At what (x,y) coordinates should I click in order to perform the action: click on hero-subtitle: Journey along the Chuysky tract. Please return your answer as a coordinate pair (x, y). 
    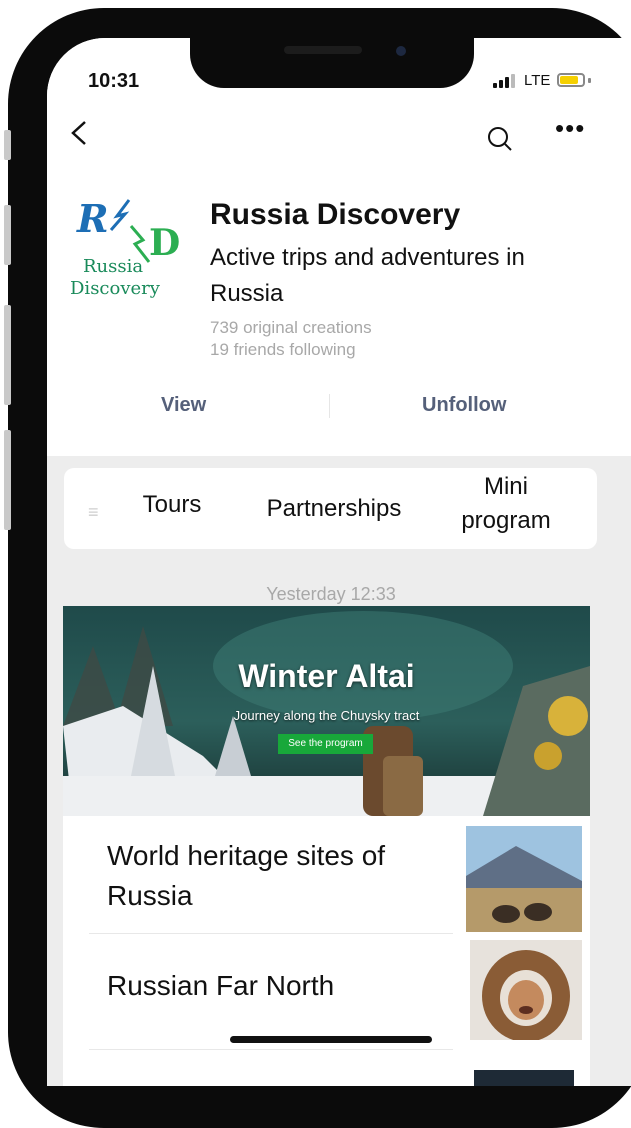
    Looking at the image, I should click on (326, 715).